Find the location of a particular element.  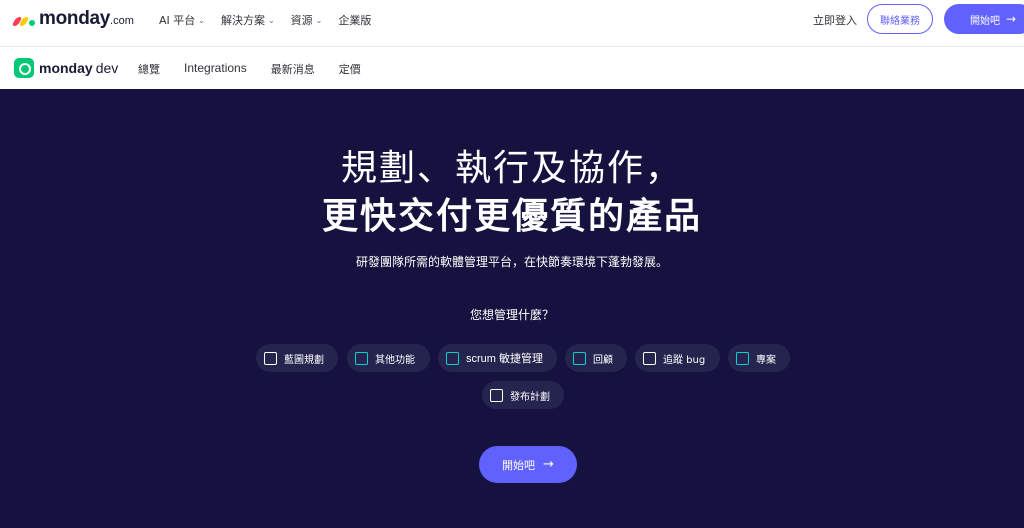

option-roadmap: 藍圖規劃 is located at coordinates (297, 358).